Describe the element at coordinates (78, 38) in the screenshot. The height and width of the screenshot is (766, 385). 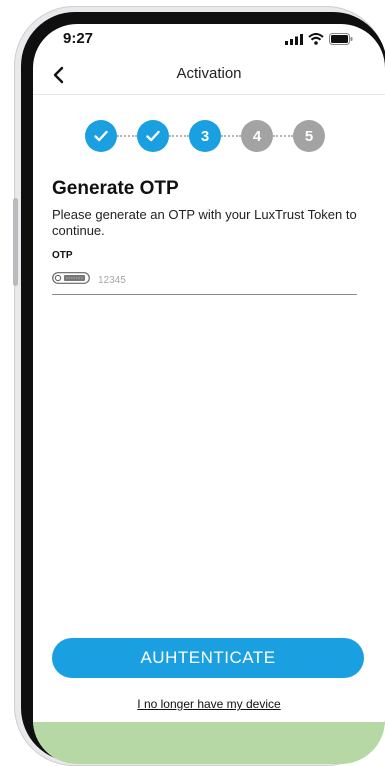
I see `status-time: 9:27` at that location.